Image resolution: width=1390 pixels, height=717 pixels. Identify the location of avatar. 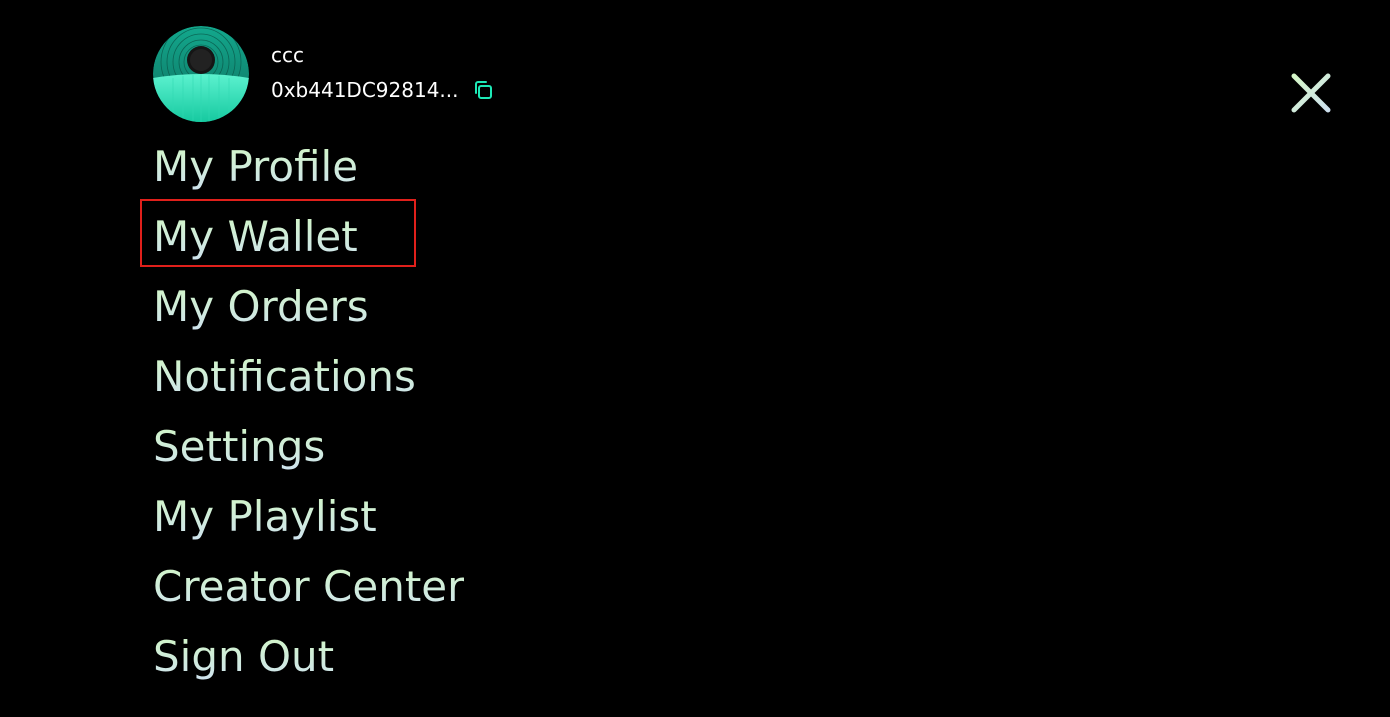
(201, 74).